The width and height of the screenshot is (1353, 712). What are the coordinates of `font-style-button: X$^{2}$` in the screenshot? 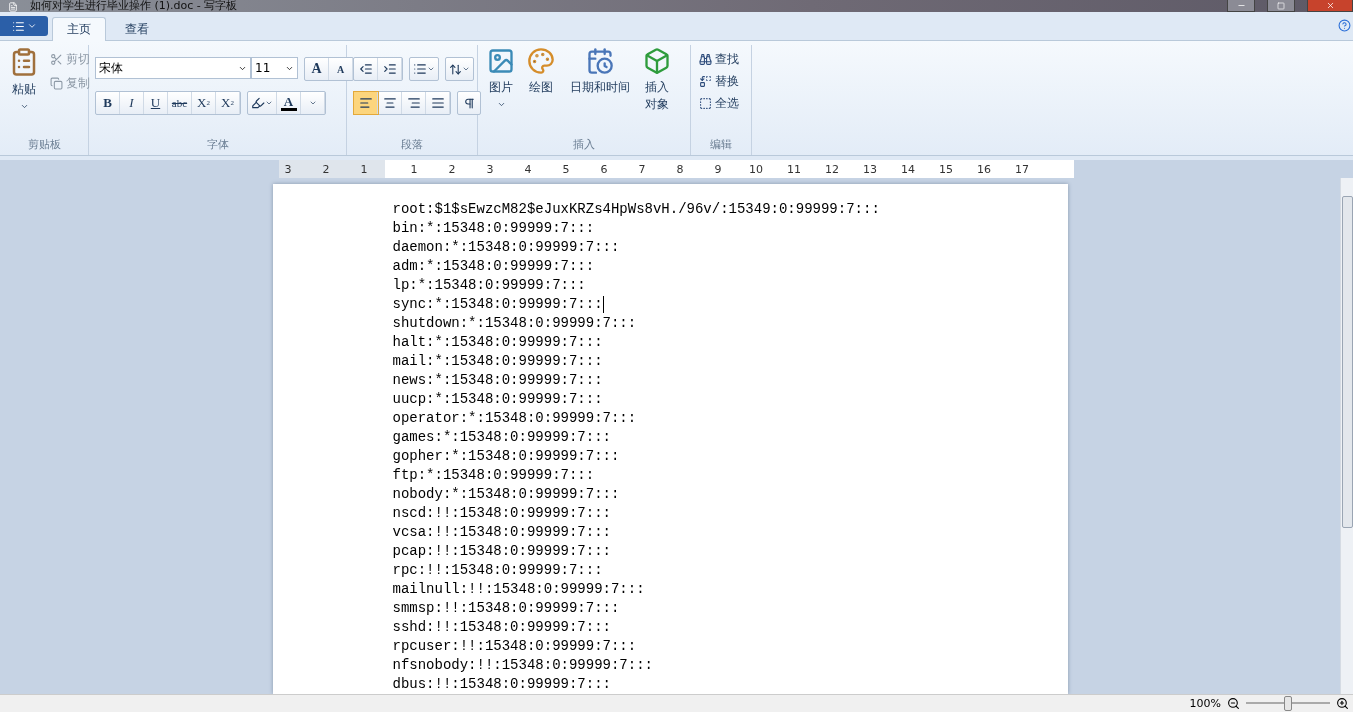 It's located at (228, 103).